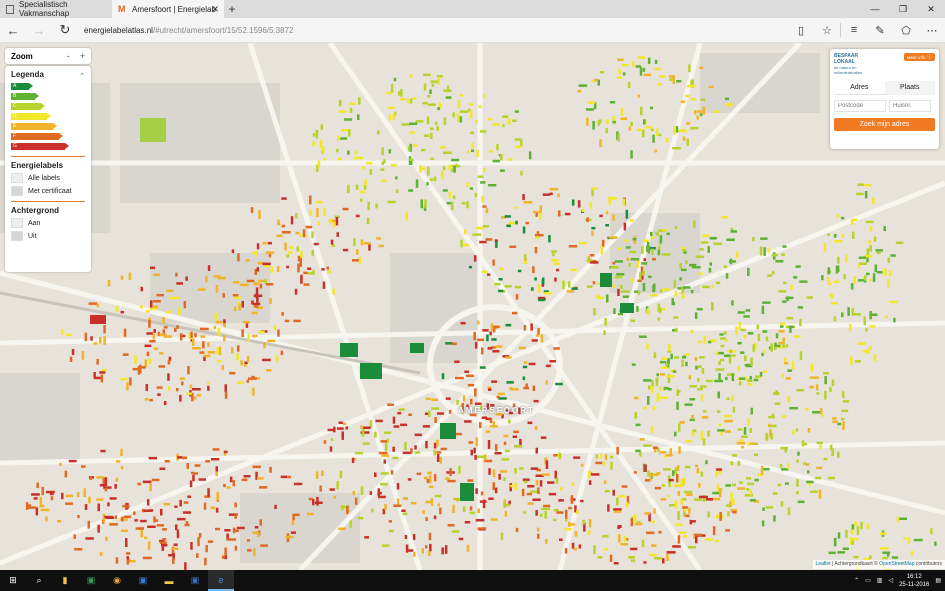  Describe the element at coordinates (39, 580) in the screenshot. I see `search-icon: ⌕` at that location.